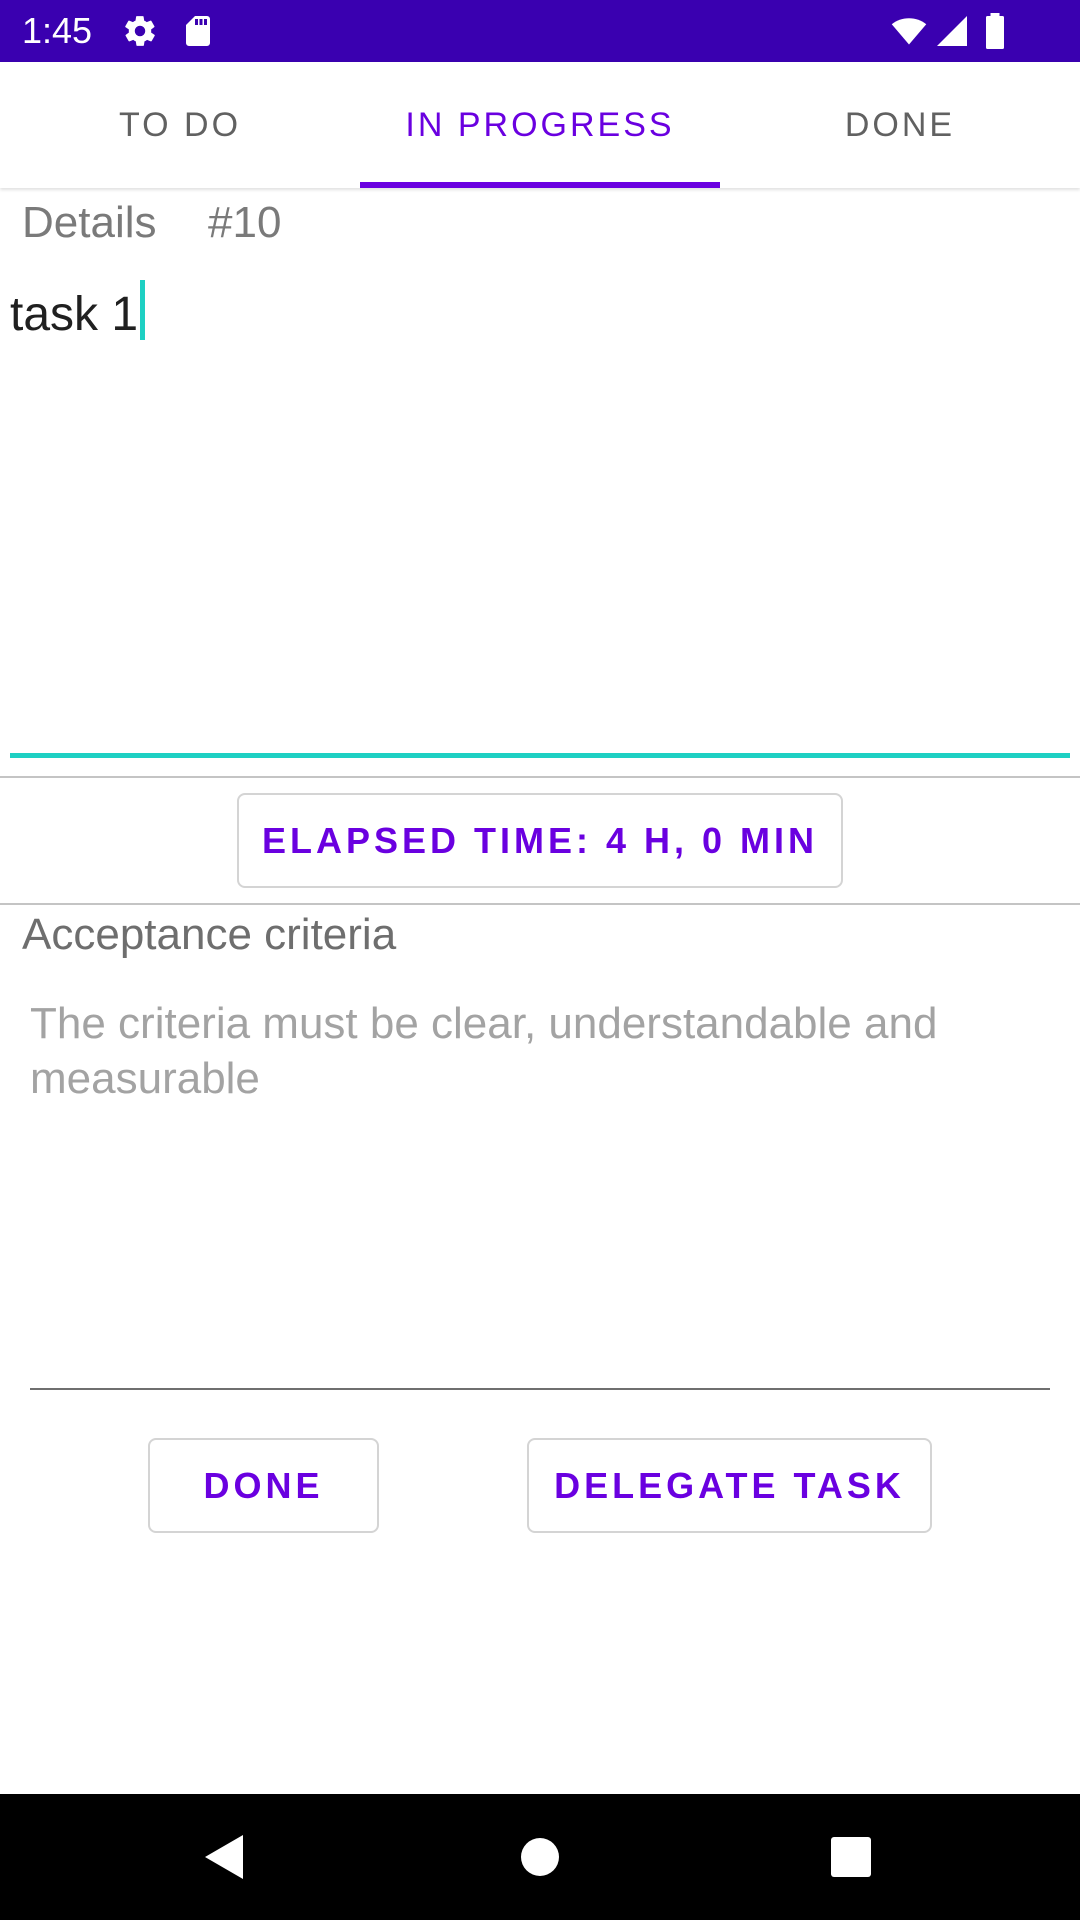 The height and width of the screenshot is (1920, 1080). I want to click on tab-bar: TO DO IN PROGRESS DONE, so click(540, 125).